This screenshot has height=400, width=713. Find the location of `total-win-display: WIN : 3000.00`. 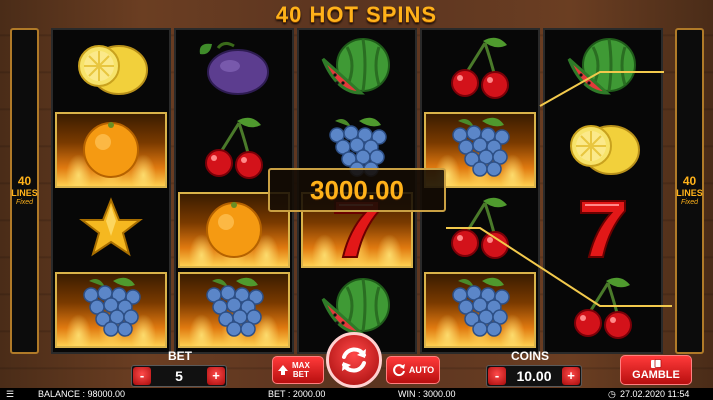

total-win-display: WIN : 3000.00 is located at coordinates (427, 394).